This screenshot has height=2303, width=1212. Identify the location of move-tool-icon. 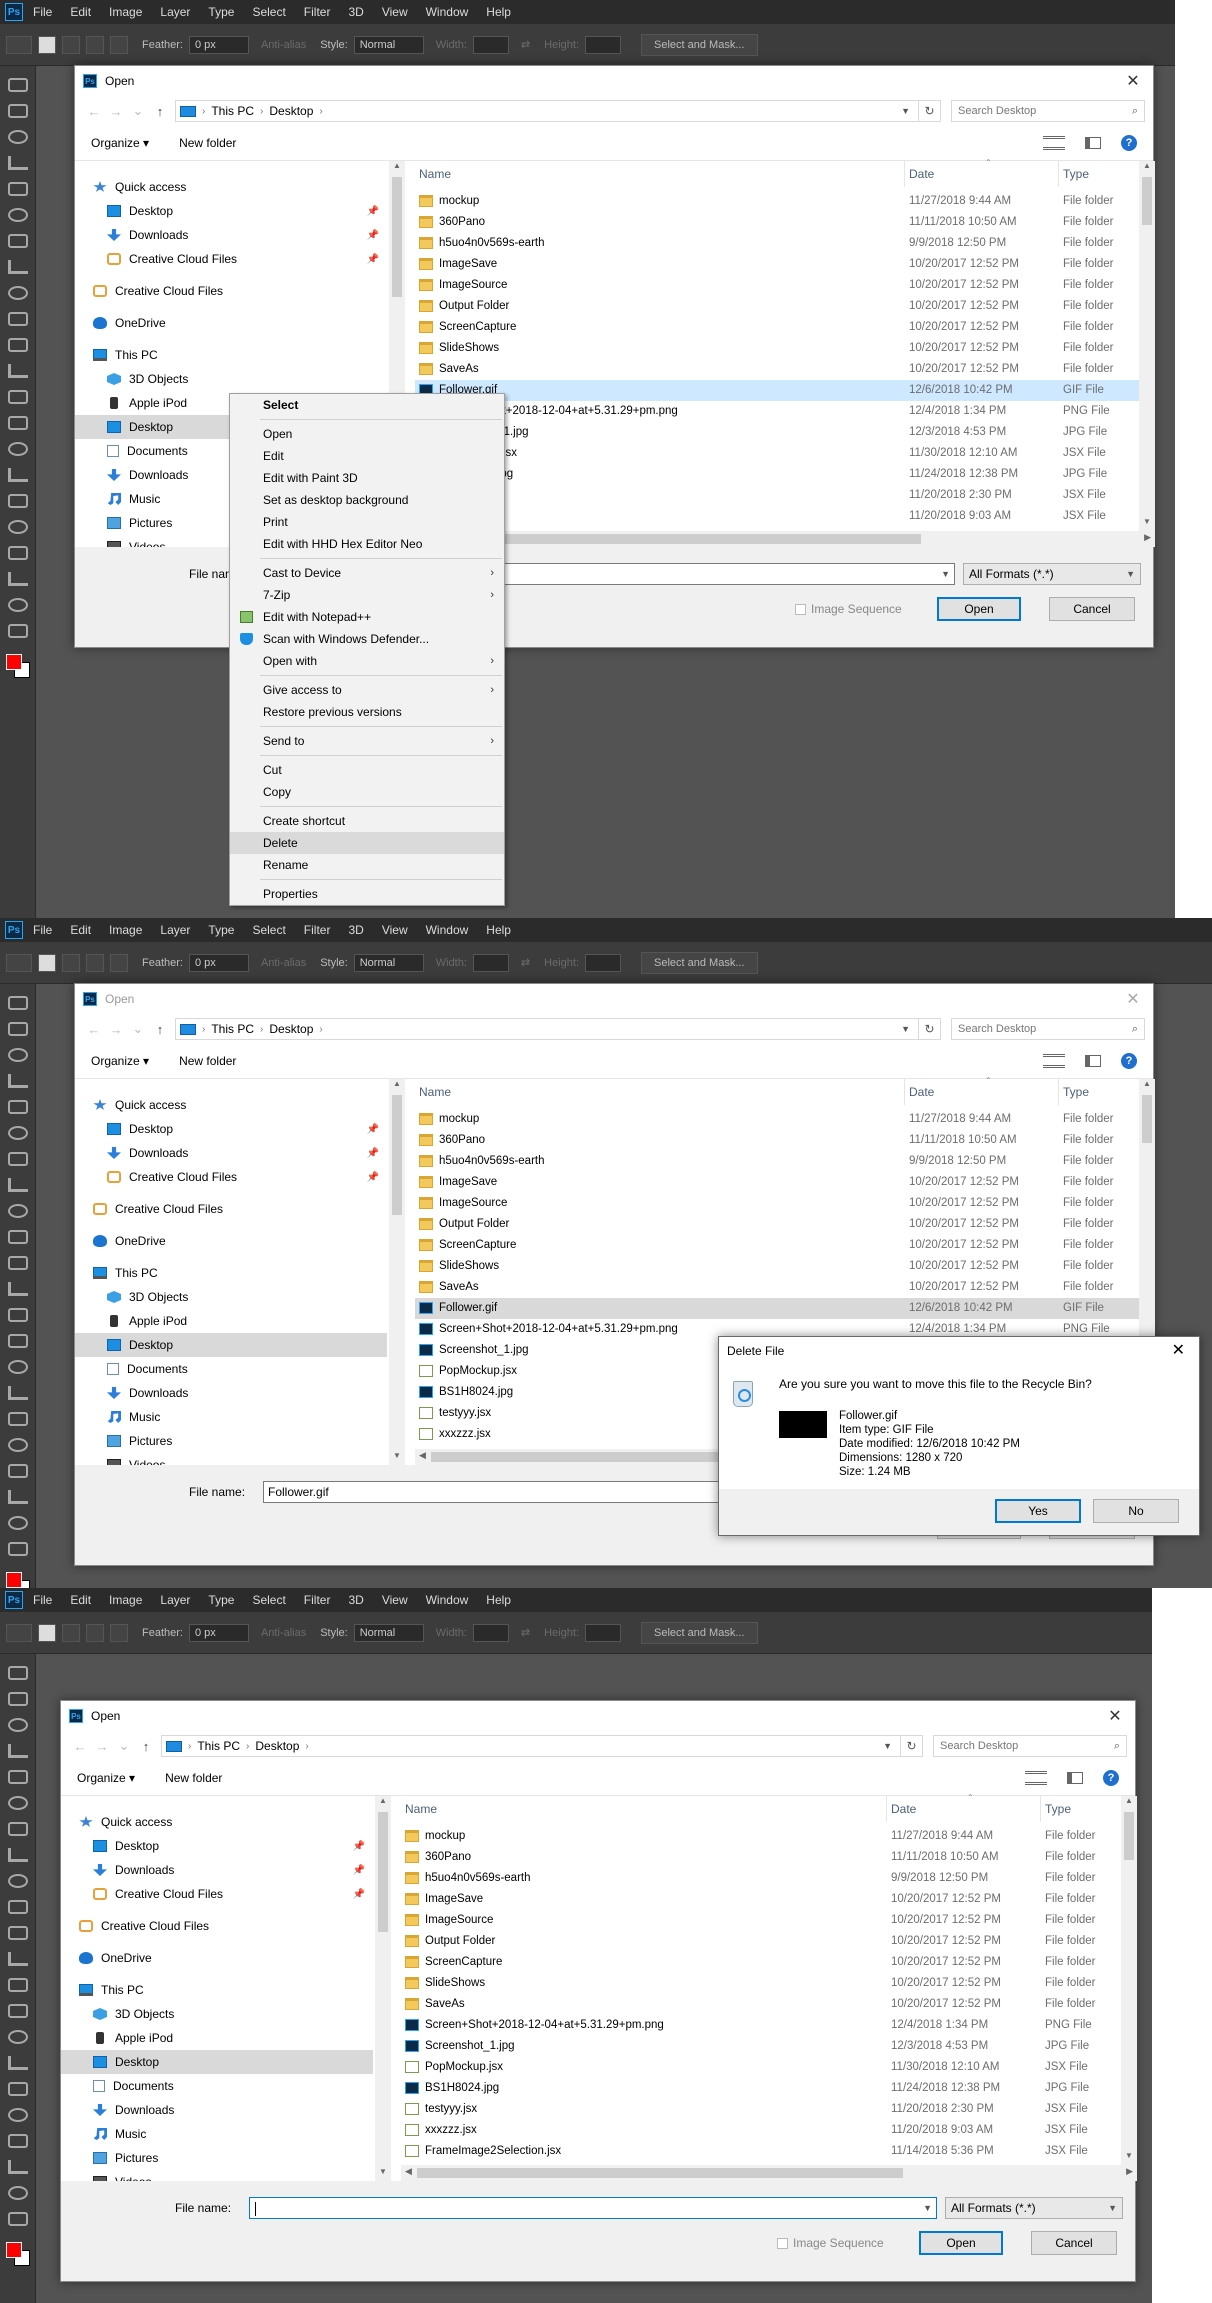
(17, 85).